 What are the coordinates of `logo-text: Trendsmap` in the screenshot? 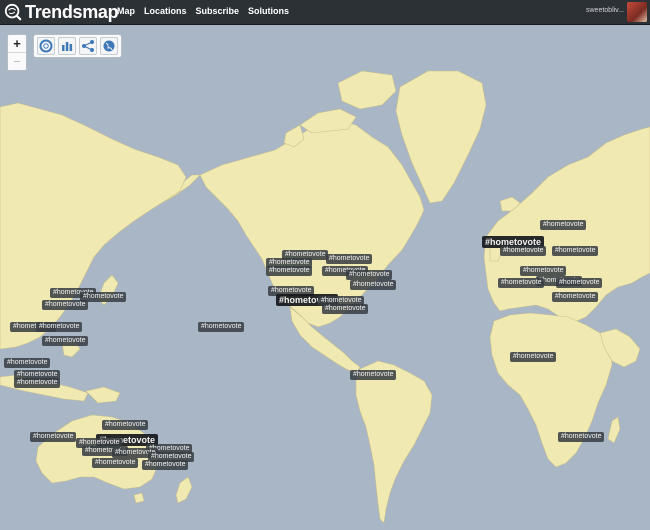 It's located at (72, 11).